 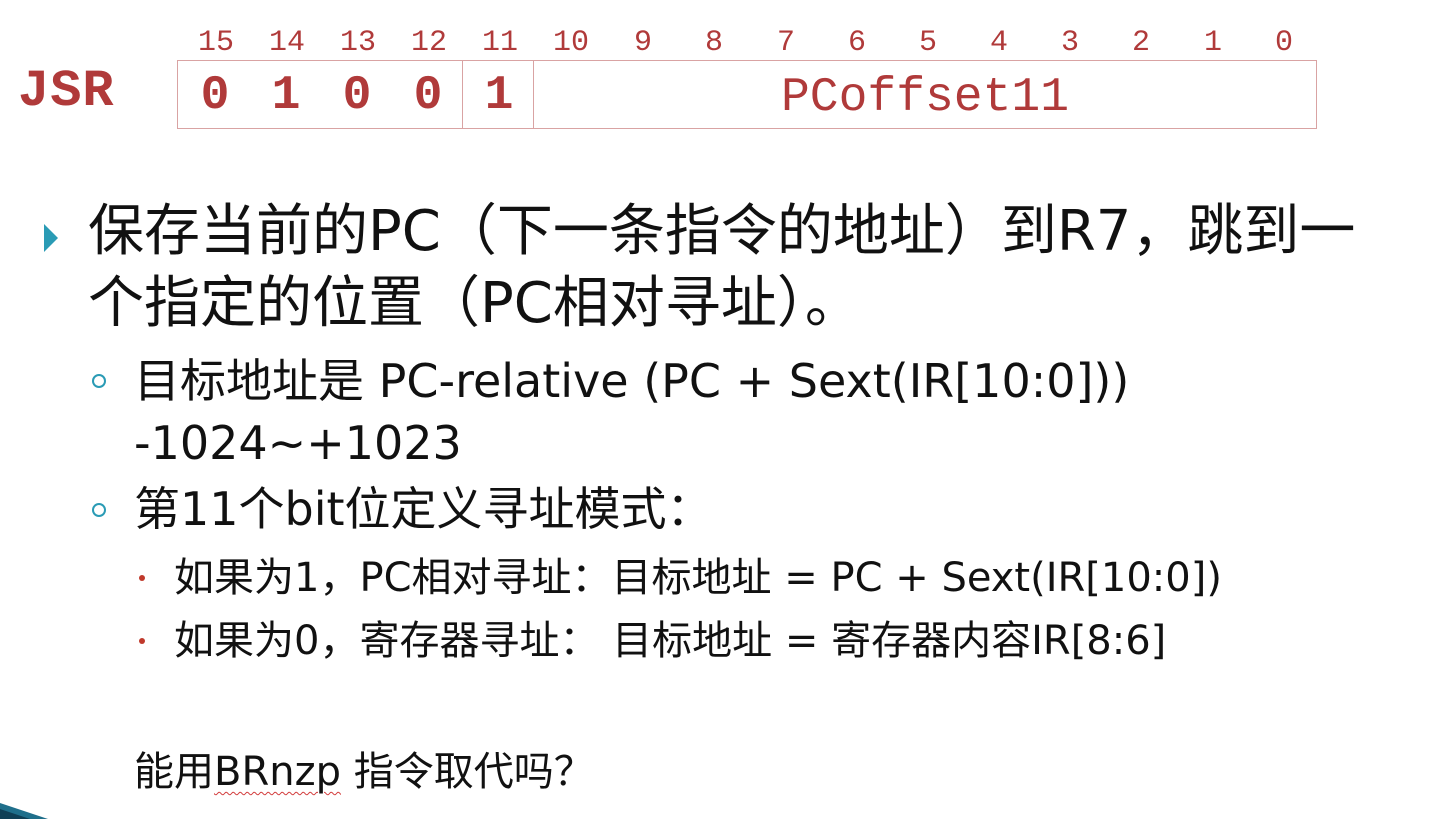 I want to click on bit-number: 1, so click(x=1212, y=43).